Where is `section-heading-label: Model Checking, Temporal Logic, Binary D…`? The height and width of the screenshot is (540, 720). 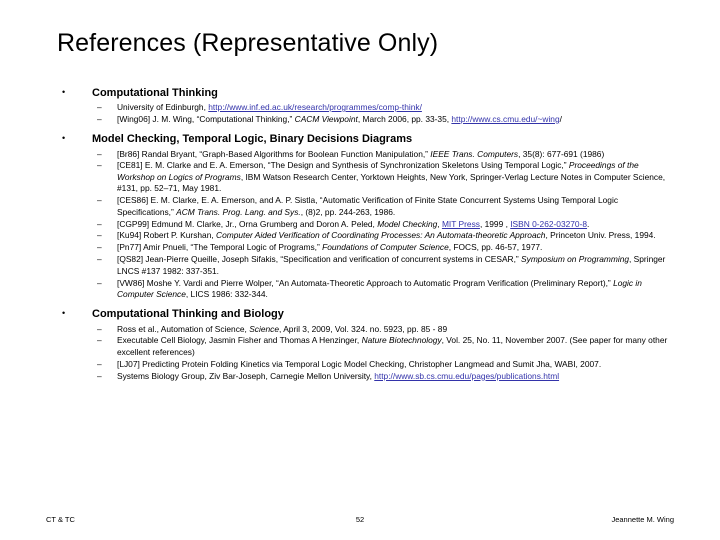
section-heading-label: Model Checking, Temporal Logic, Binary D… is located at coordinates (252, 139).